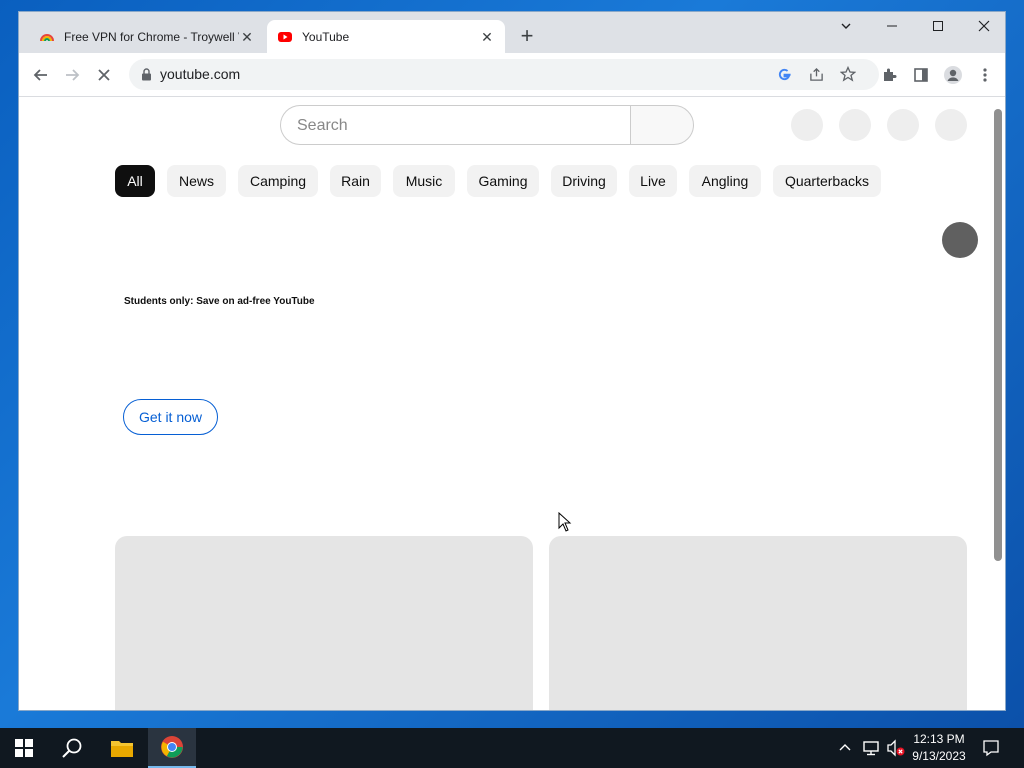  I want to click on url-text: youtube.com, so click(200, 74).